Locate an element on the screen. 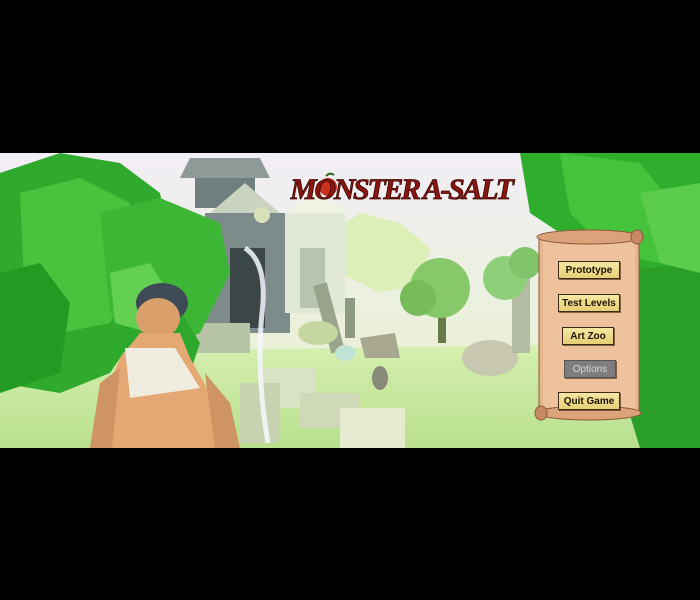 Image resolution: width=700 pixels, height=600 pixels. game-title-text: MONSTER A-SALT is located at coordinates (403, 189).